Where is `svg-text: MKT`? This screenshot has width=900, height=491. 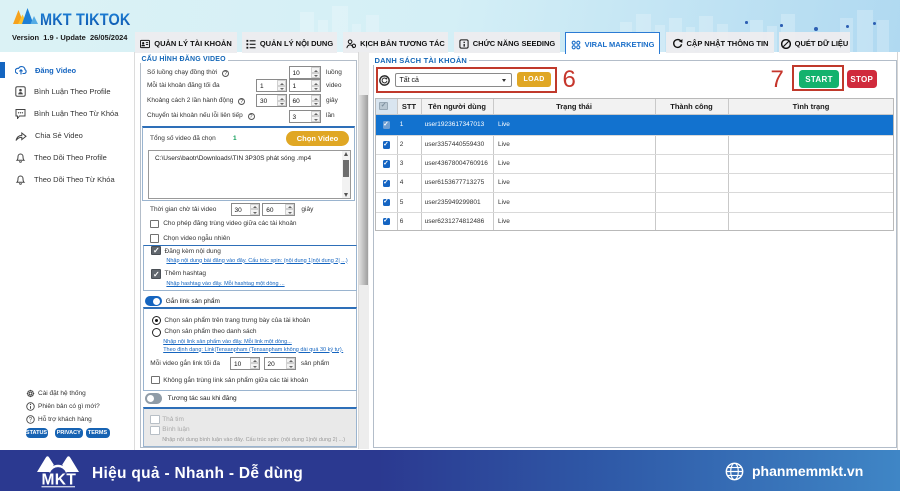
svg-text: MKT is located at coordinates (59, 480).